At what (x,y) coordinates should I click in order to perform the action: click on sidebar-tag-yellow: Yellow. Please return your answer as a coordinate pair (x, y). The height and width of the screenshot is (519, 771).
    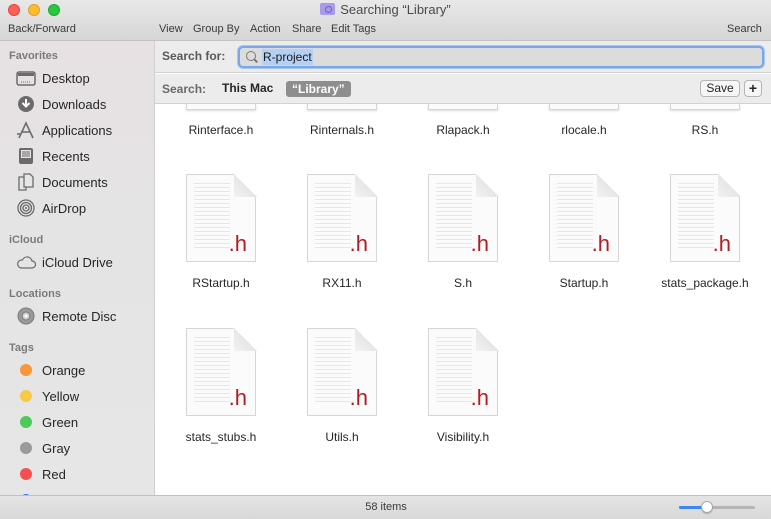
    Looking at the image, I should click on (82, 396).